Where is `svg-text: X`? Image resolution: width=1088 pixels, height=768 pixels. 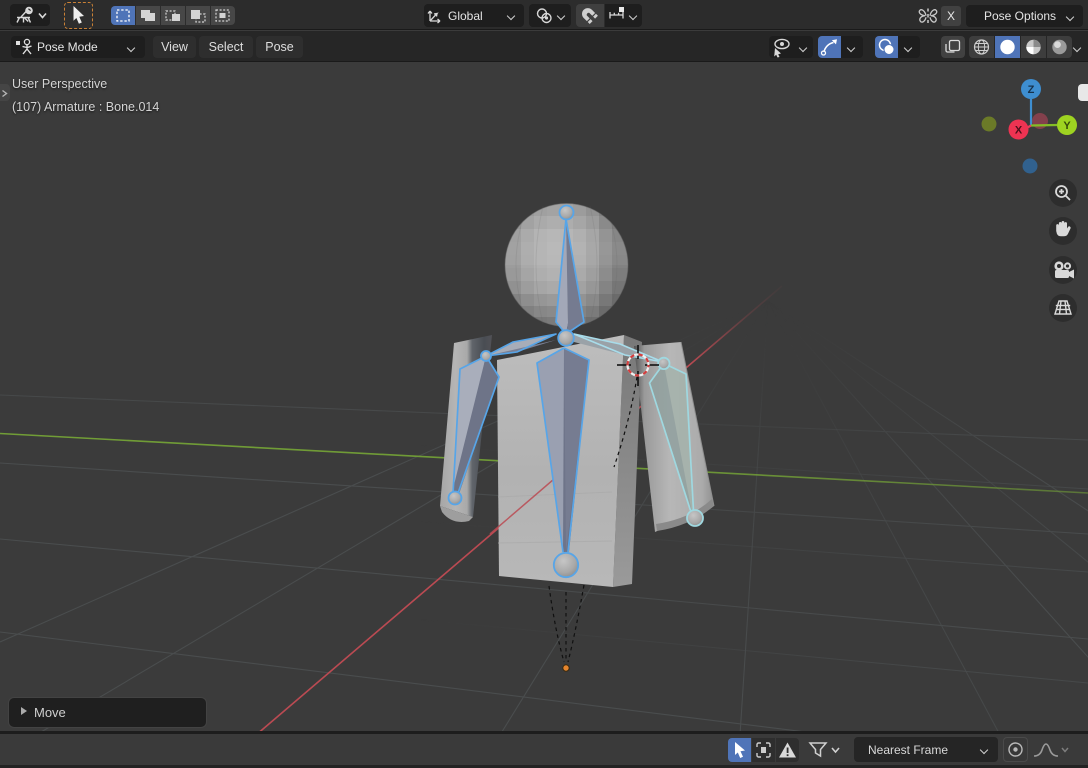 svg-text: X is located at coordinates (1019, 131).